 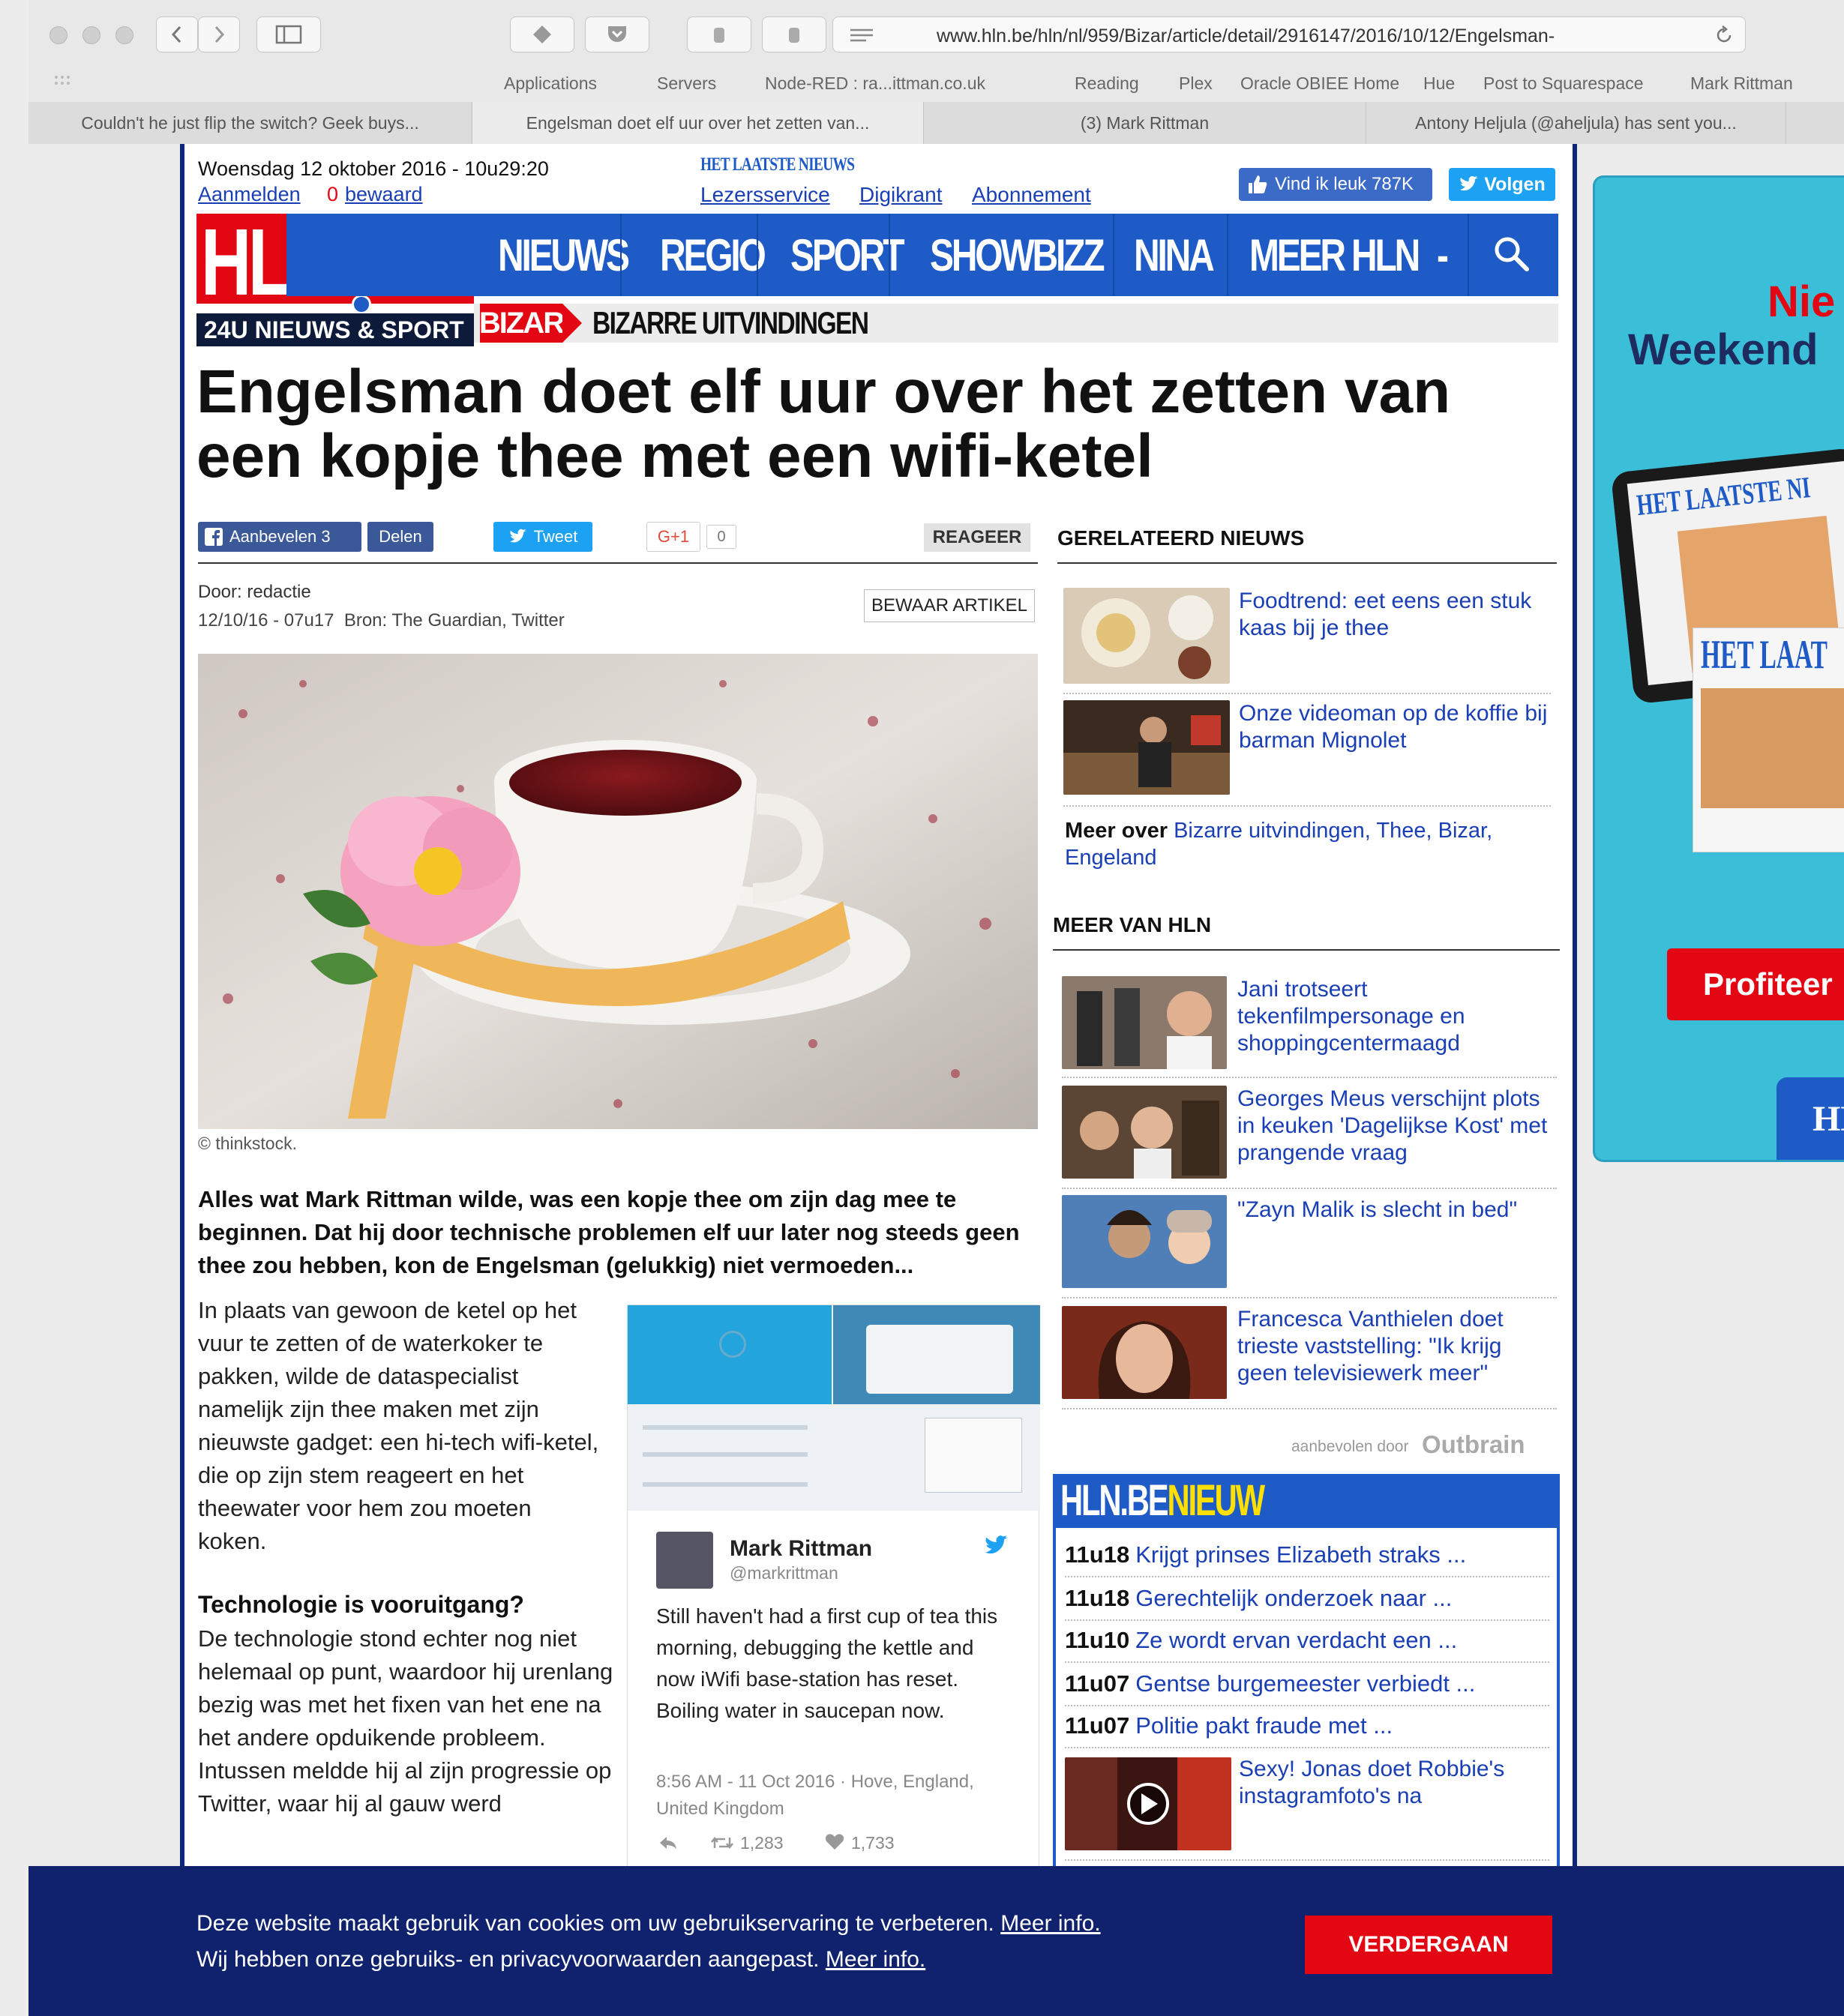 I want to click on hand-icon, so click(x=719, y=35).